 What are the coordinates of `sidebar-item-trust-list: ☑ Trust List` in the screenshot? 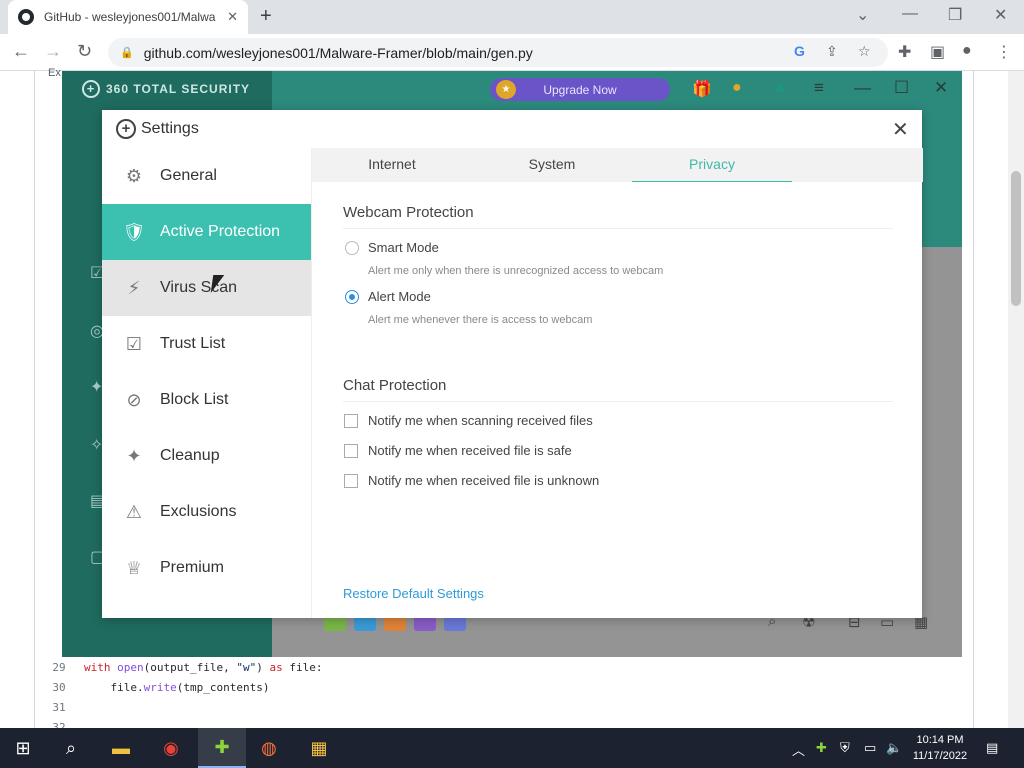 It's located at (206, 344).